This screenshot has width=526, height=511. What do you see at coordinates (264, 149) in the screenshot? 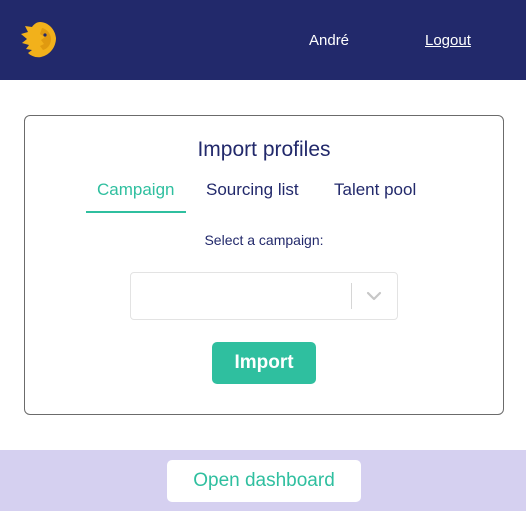
I see `card-title: Import profiles` at bounding box center [264, 149].